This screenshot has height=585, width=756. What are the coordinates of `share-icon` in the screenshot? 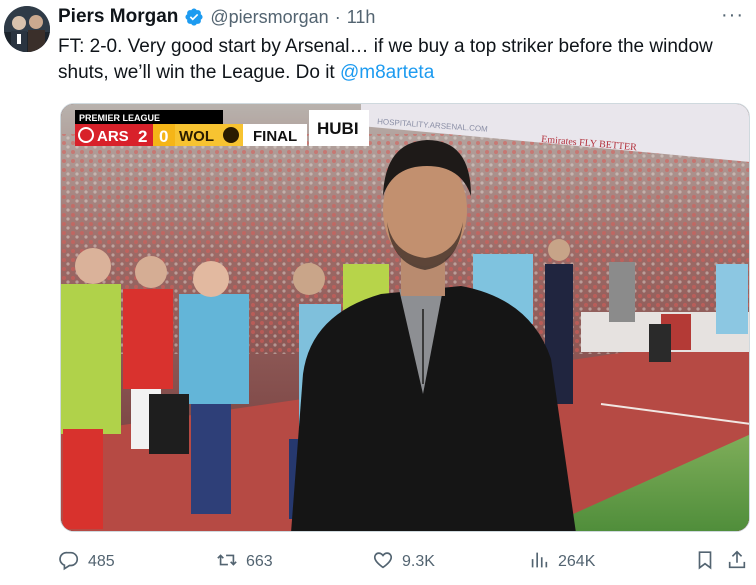 It's located at (737, 562).